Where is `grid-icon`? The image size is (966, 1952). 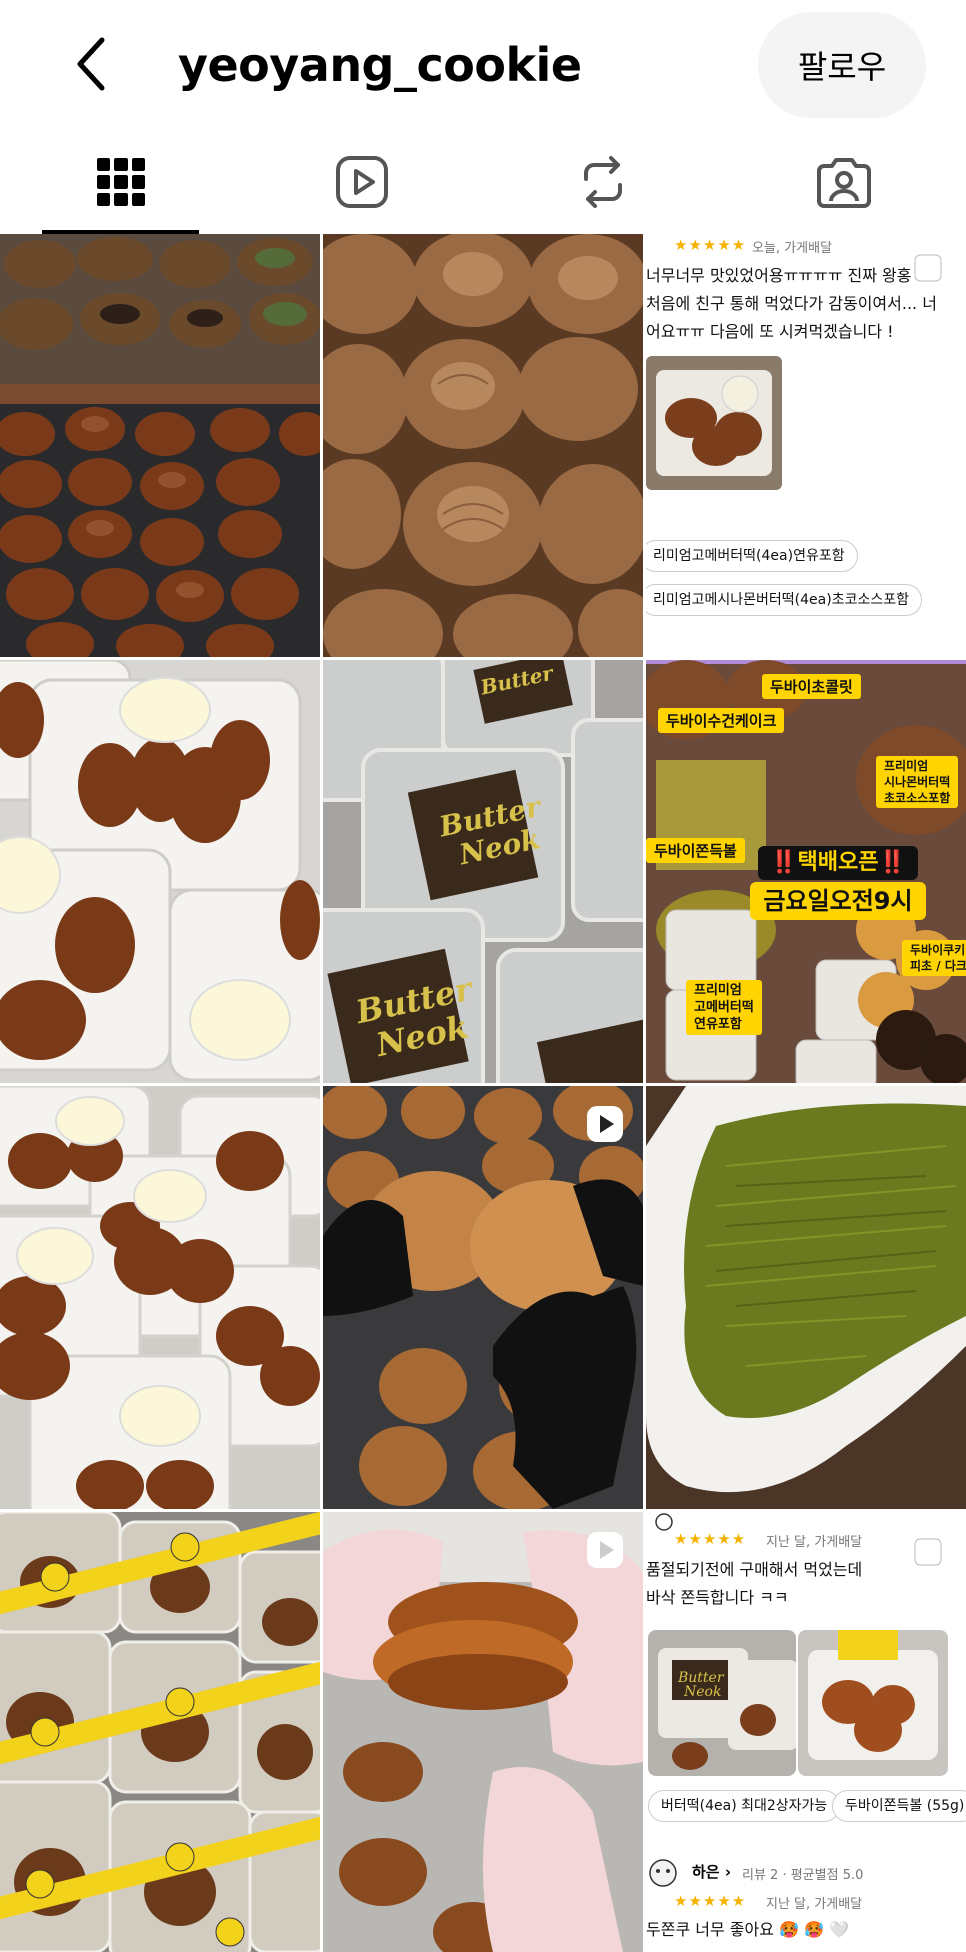 grid-icon is located at coordinates (120, 182).